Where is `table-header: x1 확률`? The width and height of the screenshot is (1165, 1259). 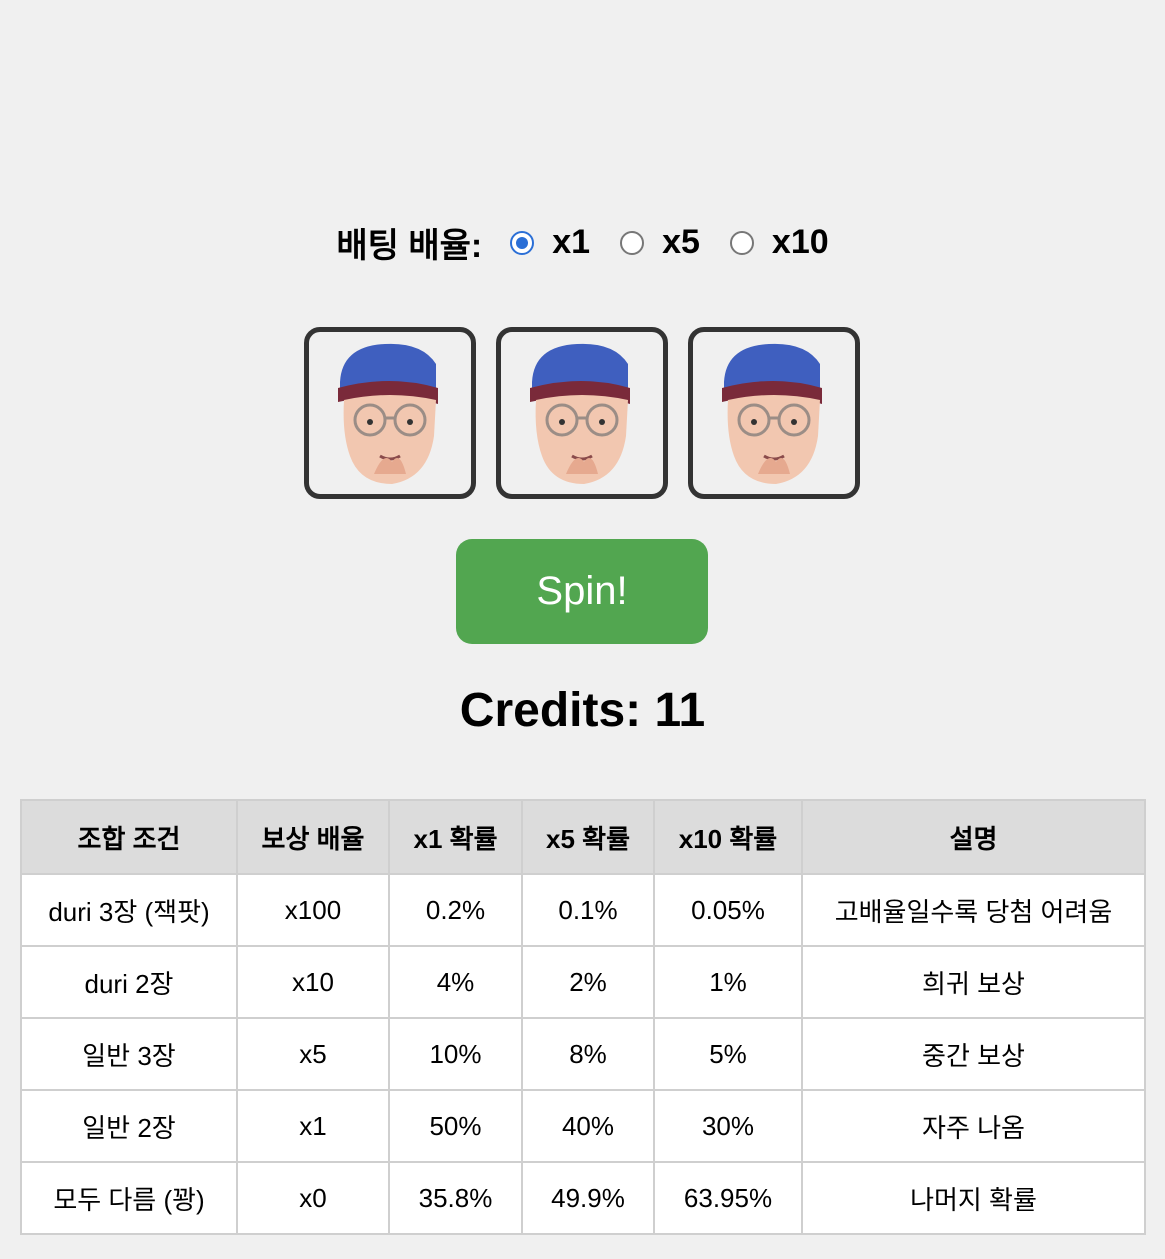 table-header: x1 확률 is located at coordinates (455, 837).